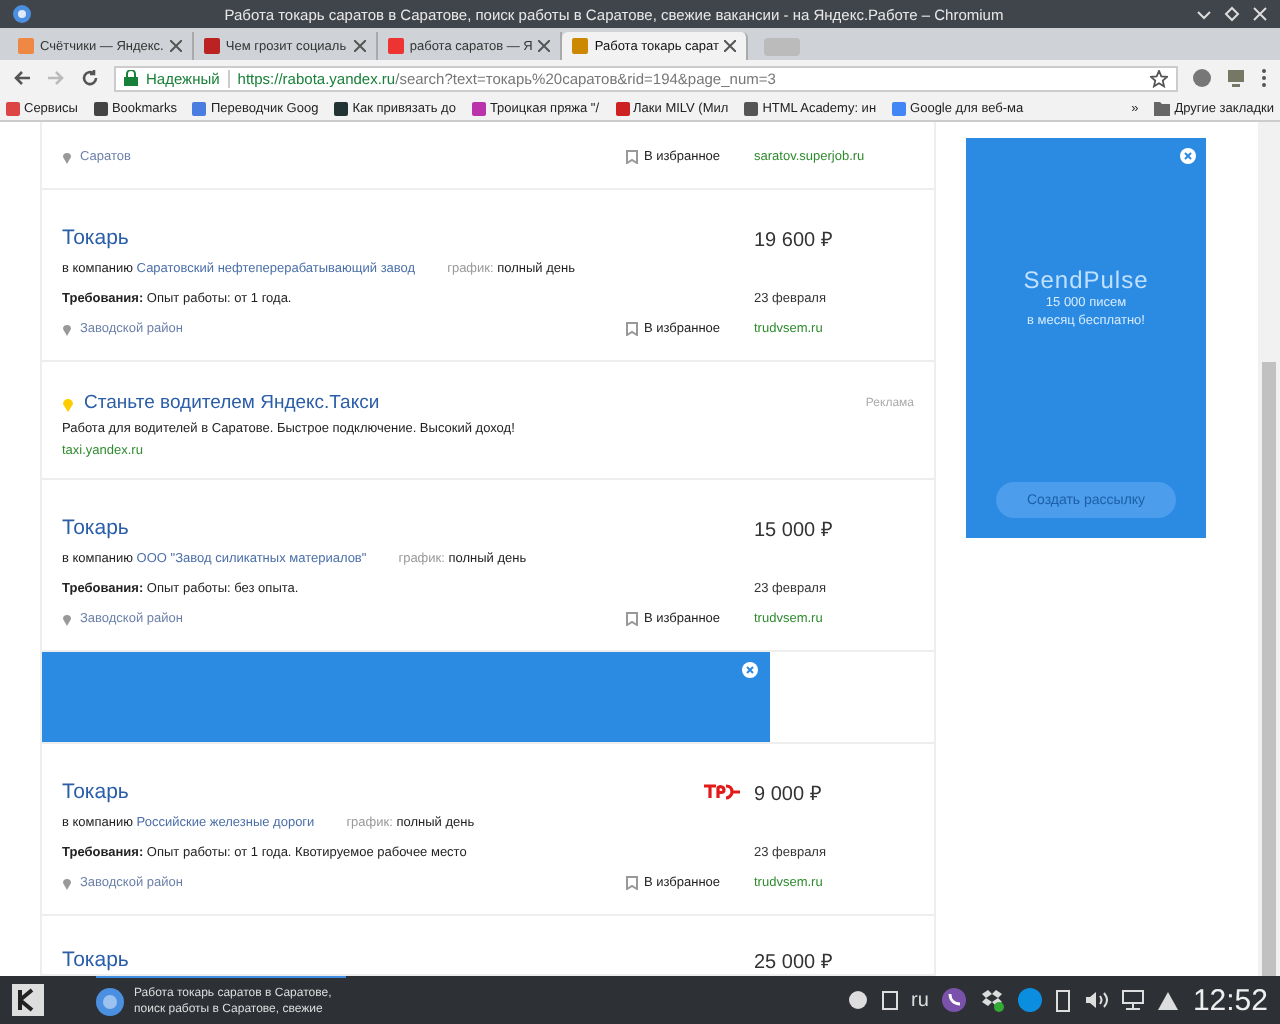 This screenshot has height=1024, width=1280. Describe the element at coordinates (794, 962) in the screenshot. I see `salary: 25 000 ₽` at that location.